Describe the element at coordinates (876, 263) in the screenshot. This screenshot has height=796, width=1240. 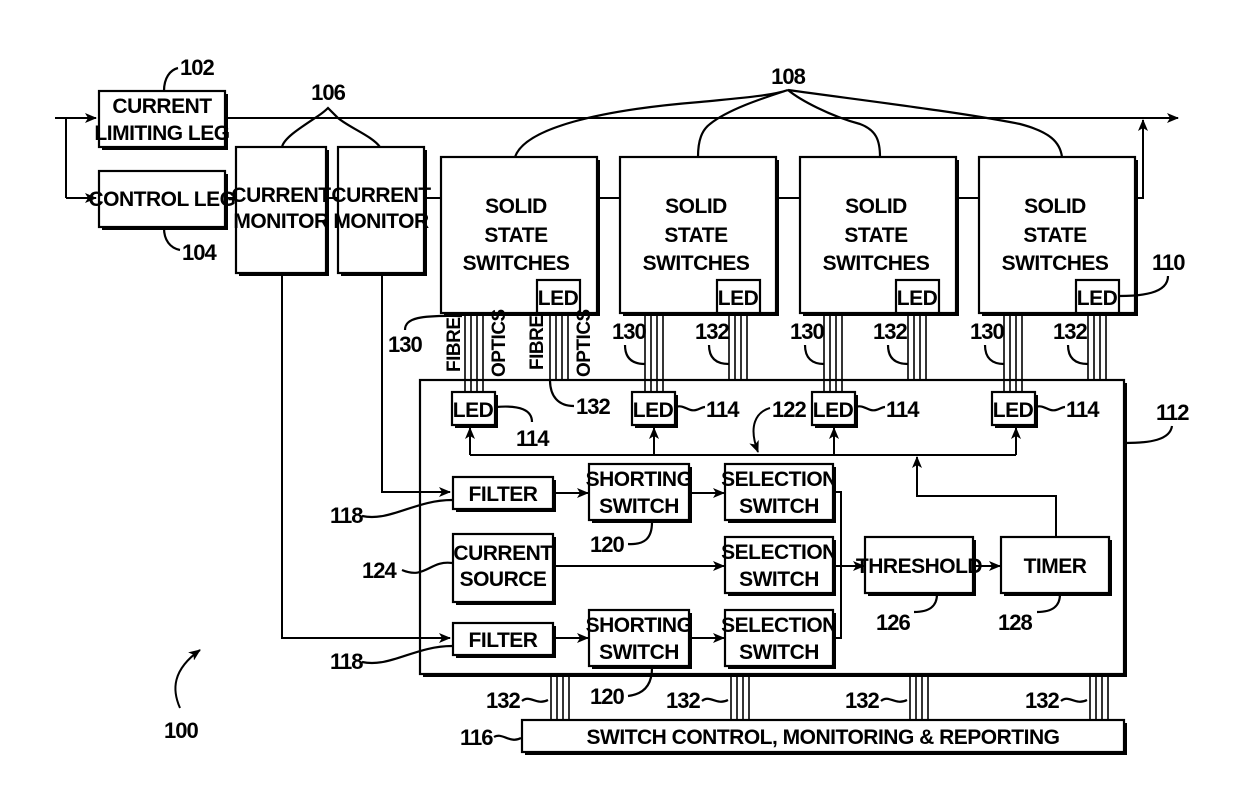
I see `ssw3-line3: SWITCHES` at that location.